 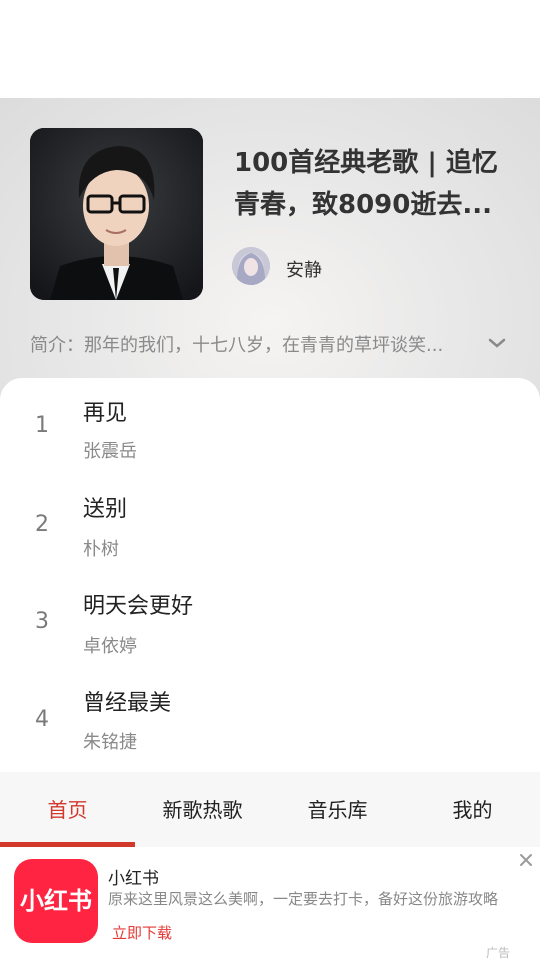 What do you see at coordinates (303, 899) in the screenshot?
I see `ad-description: 原来这里风景这么美啊，一定要去打卡，备好这份旅游攻略` at bounding box center [303, 899].